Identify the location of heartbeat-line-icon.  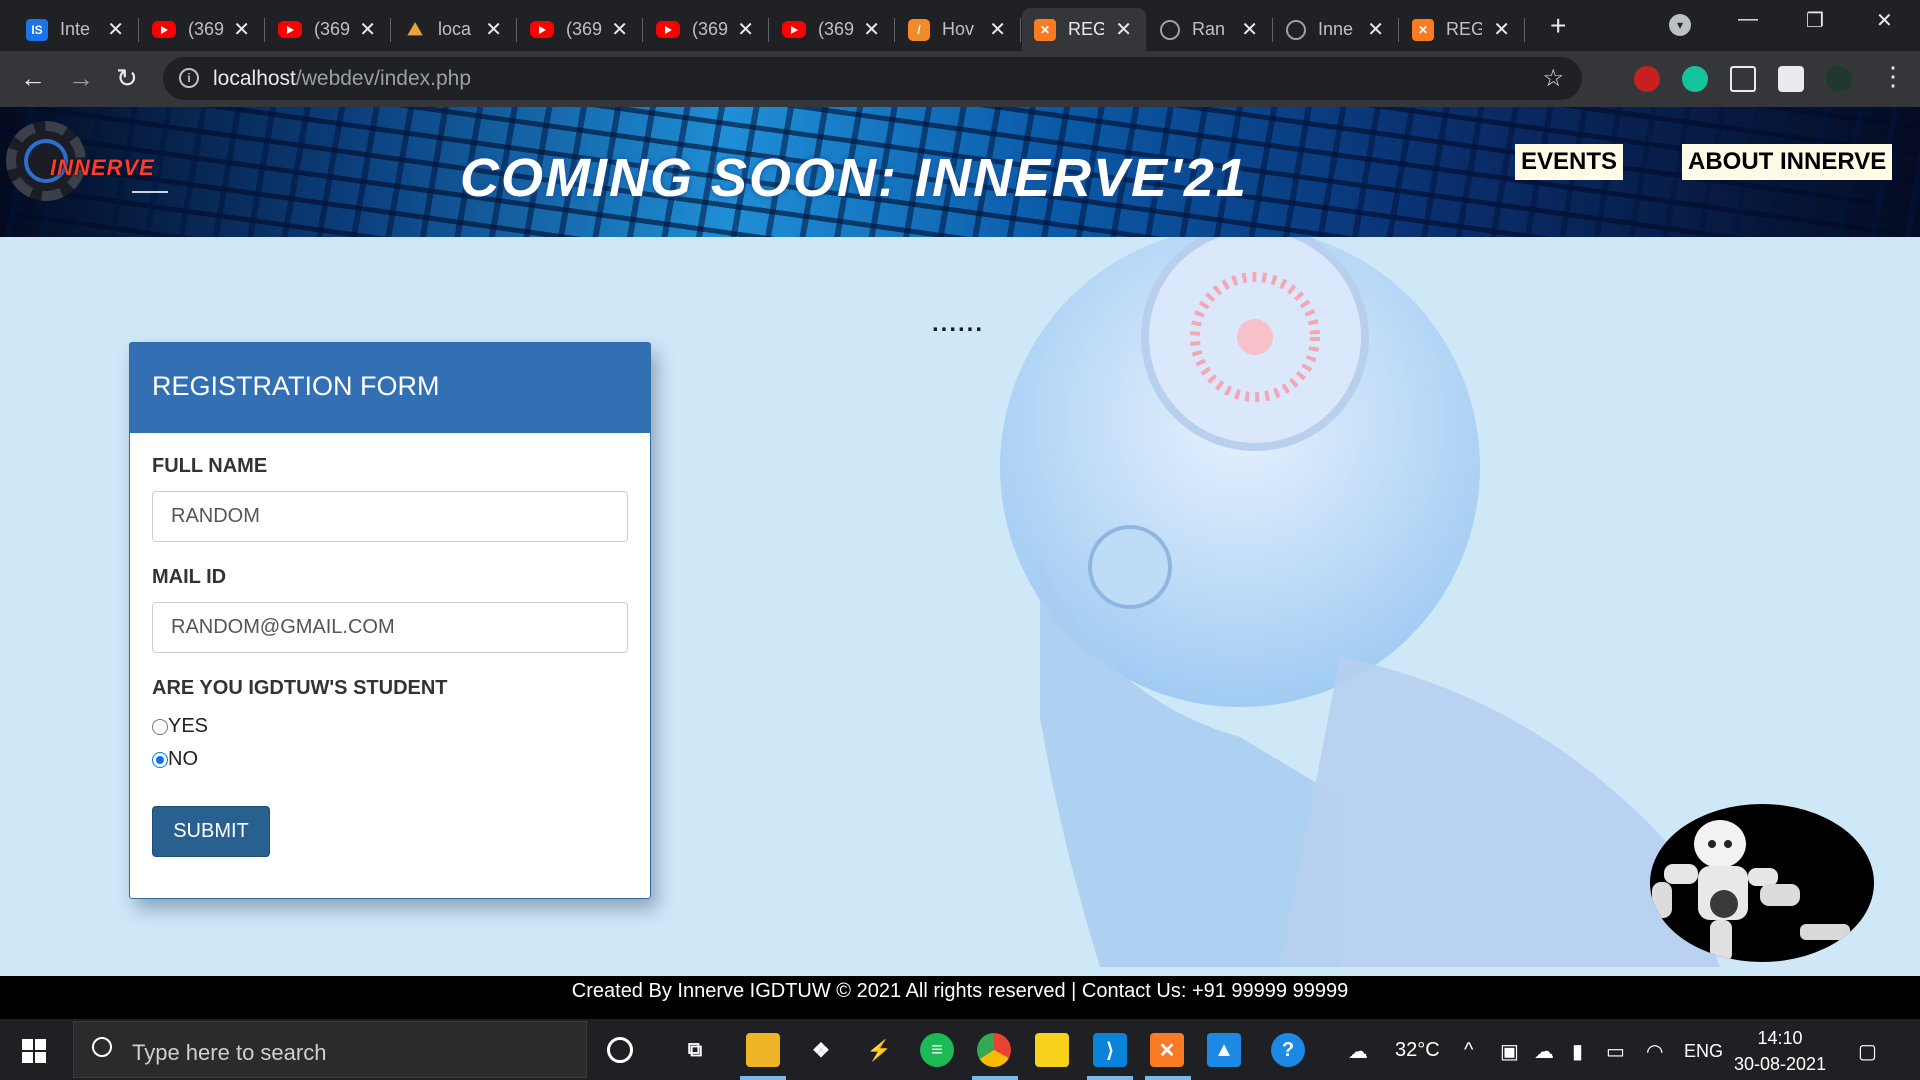
(150, 178).